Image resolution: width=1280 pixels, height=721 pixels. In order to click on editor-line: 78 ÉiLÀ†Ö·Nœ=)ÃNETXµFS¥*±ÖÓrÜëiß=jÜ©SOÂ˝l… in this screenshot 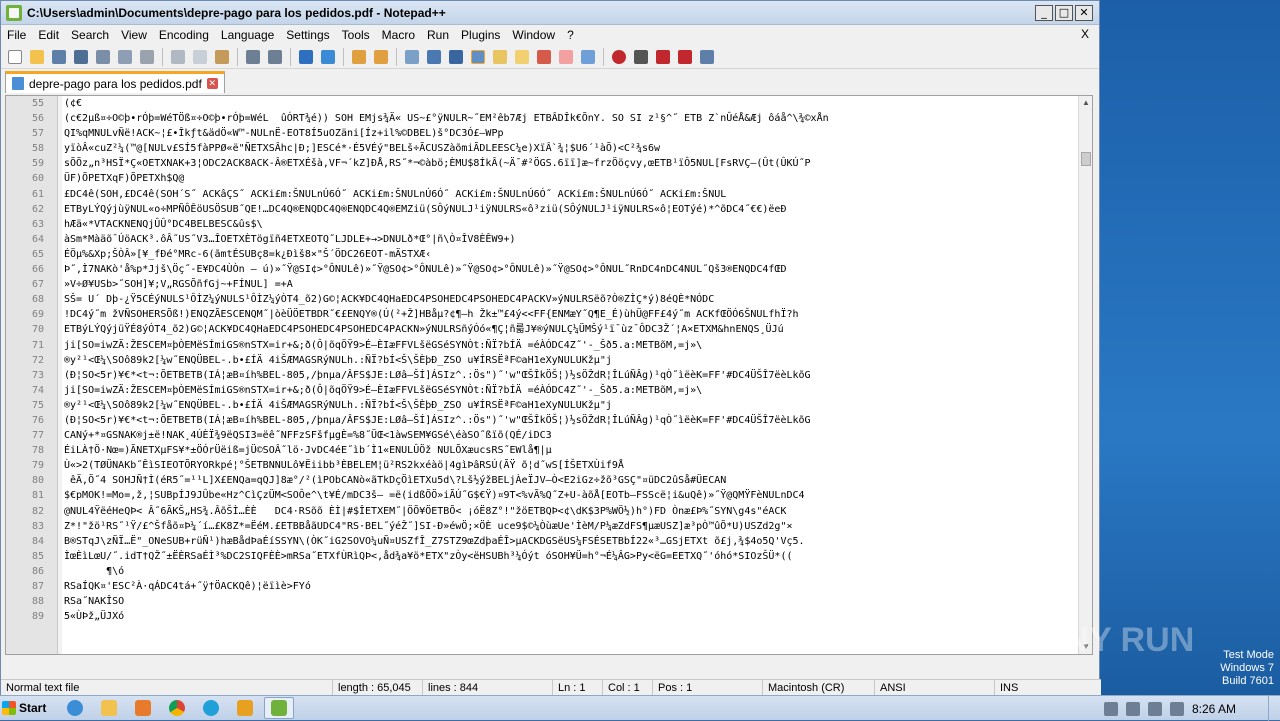, I will do `click(543, 450)`.